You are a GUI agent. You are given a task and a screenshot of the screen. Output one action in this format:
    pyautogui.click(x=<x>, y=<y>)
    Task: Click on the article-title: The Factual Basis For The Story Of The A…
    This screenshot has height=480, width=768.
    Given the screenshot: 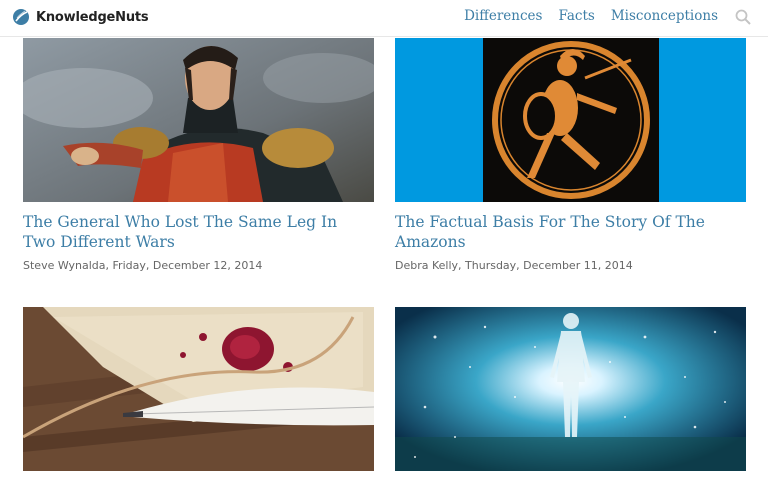 What is the action you would take?
    pyautogui.click(x=570, y=232)
    